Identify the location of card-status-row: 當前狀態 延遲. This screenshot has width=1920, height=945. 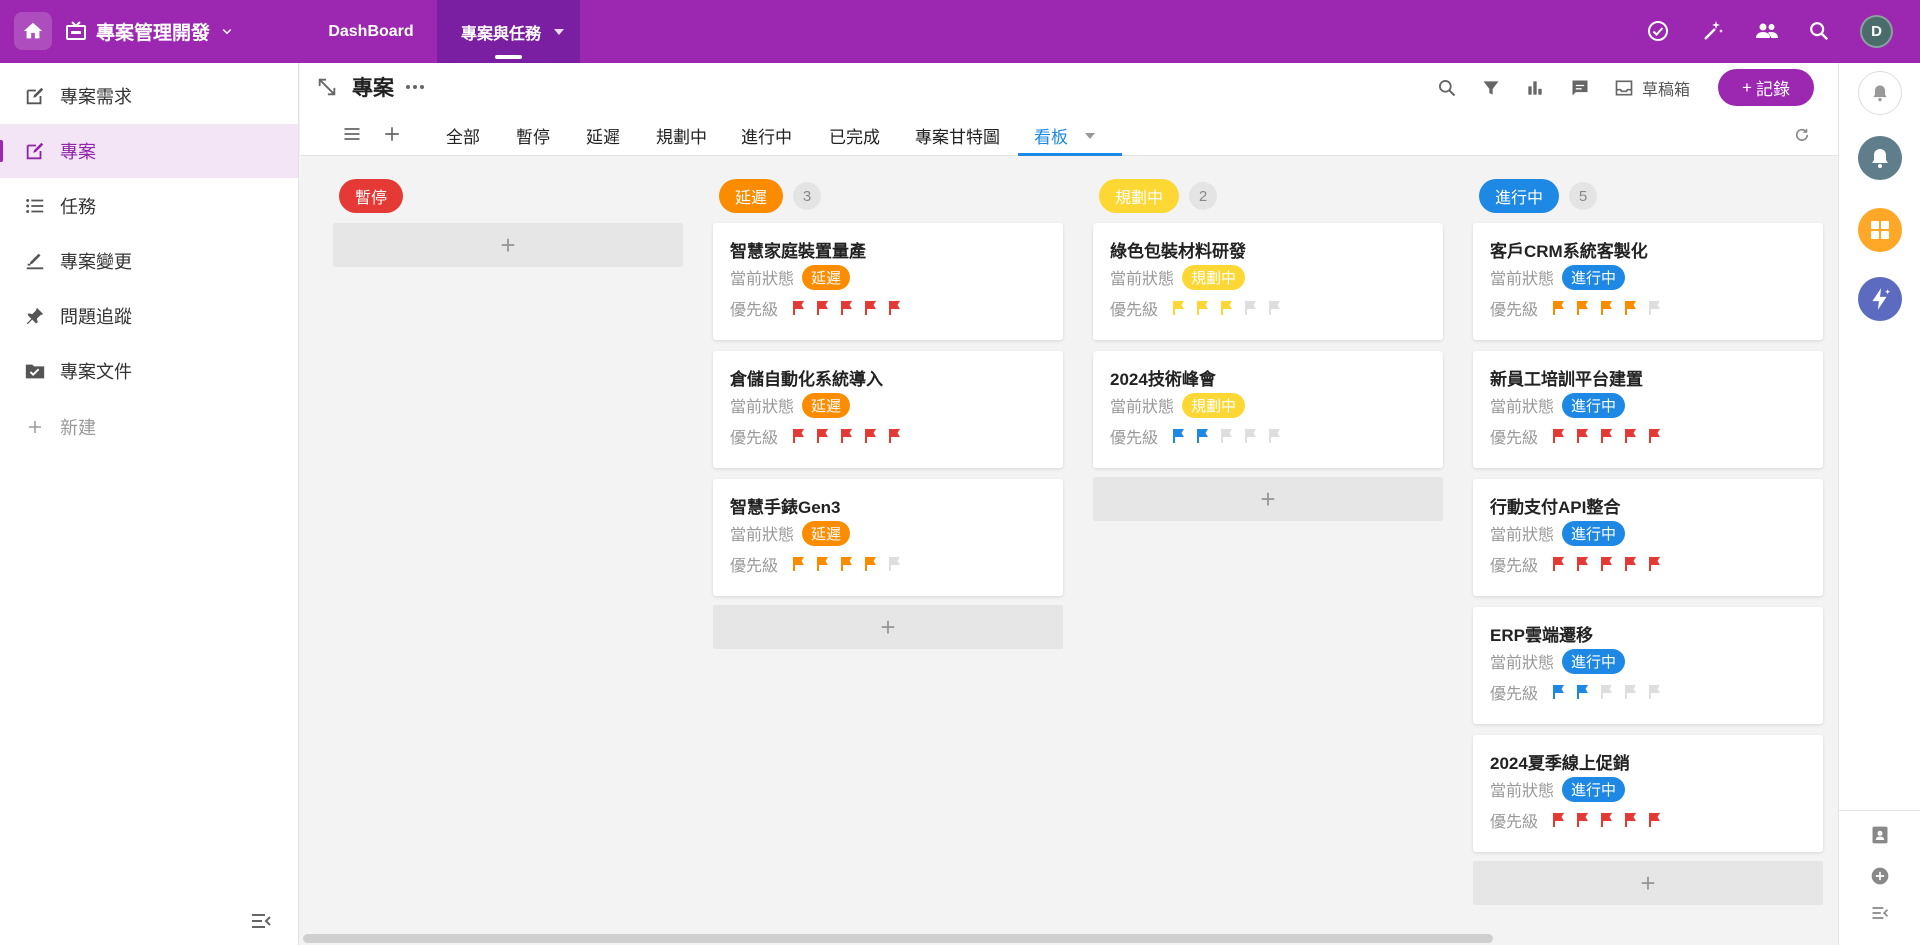
(790, 277).